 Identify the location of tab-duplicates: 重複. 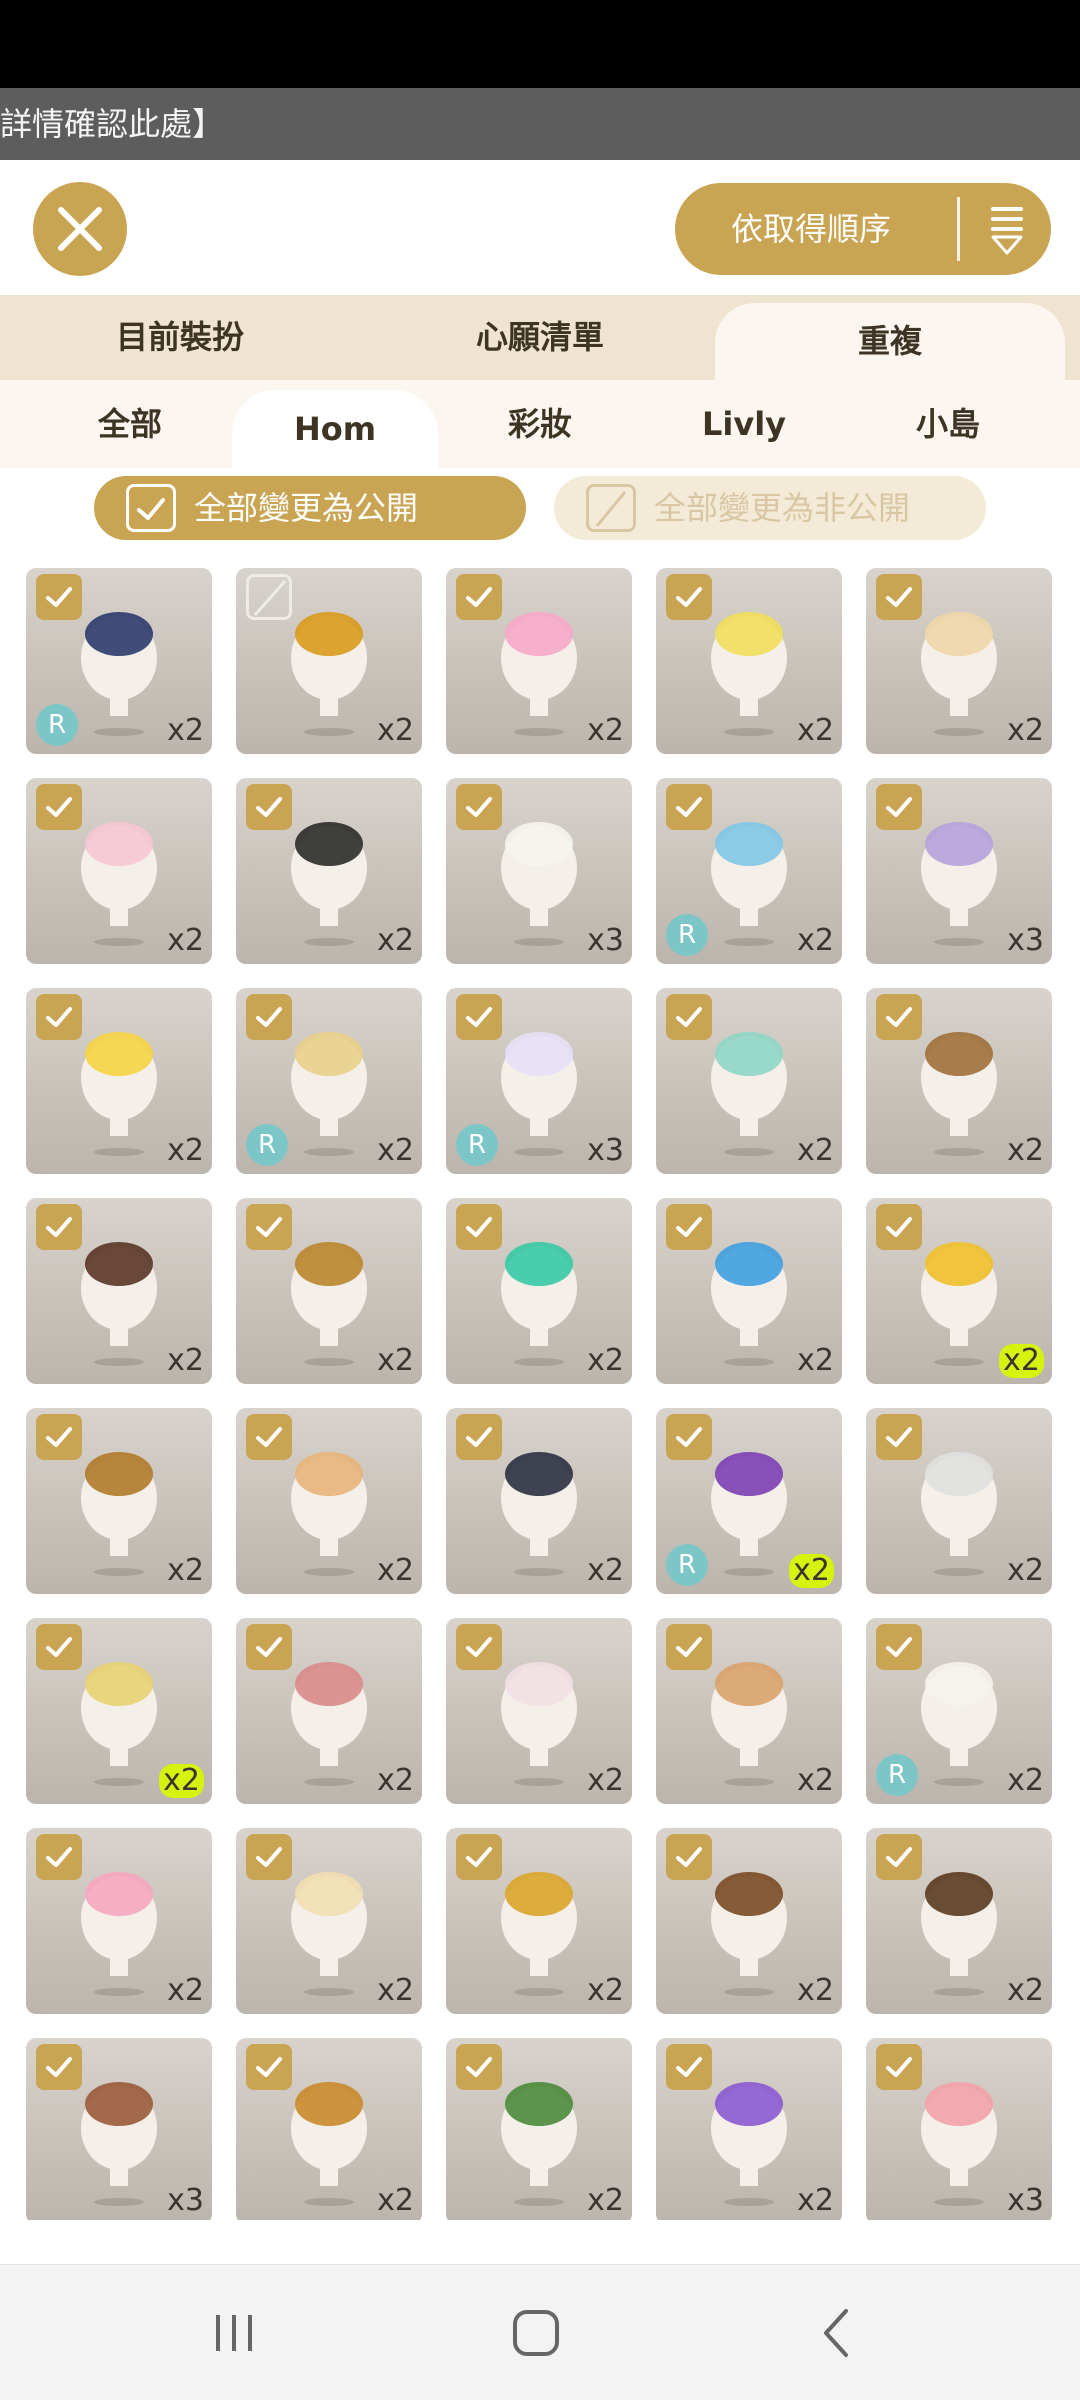
(890, 341).